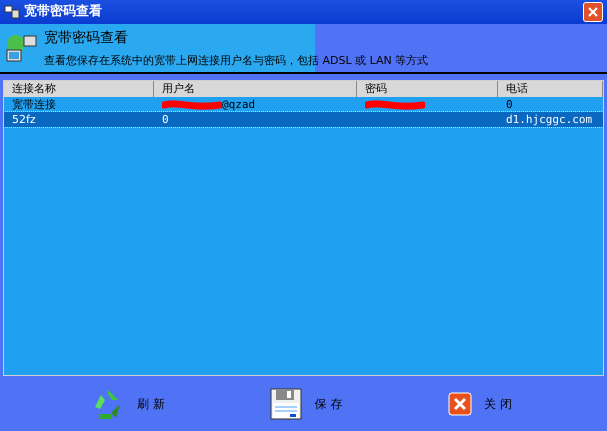 This screenshot has width=607, height=431. What do you see at coordinates (549, 119) in the screenshot?
I see `table-cell: d1.hjcggc.com` at bounding box center [549, 119].